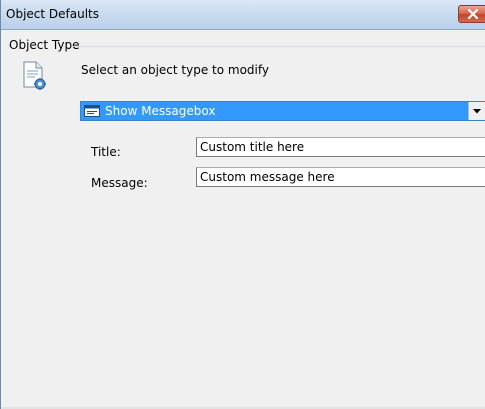  I want to click on message-label: Message:, so click(119, 183).